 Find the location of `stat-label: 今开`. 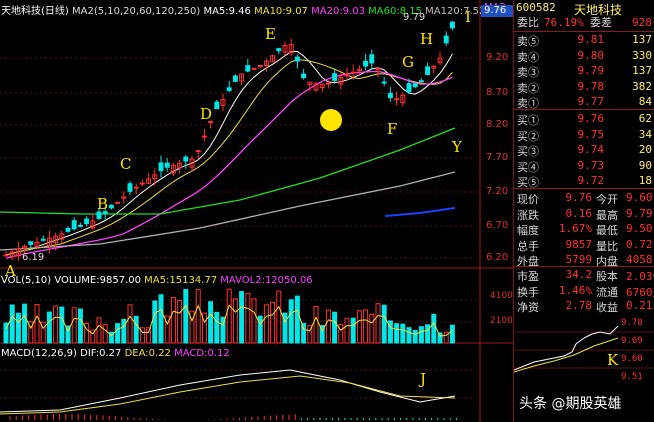

stat-label: 今开 is located at coordinates (607, 199).